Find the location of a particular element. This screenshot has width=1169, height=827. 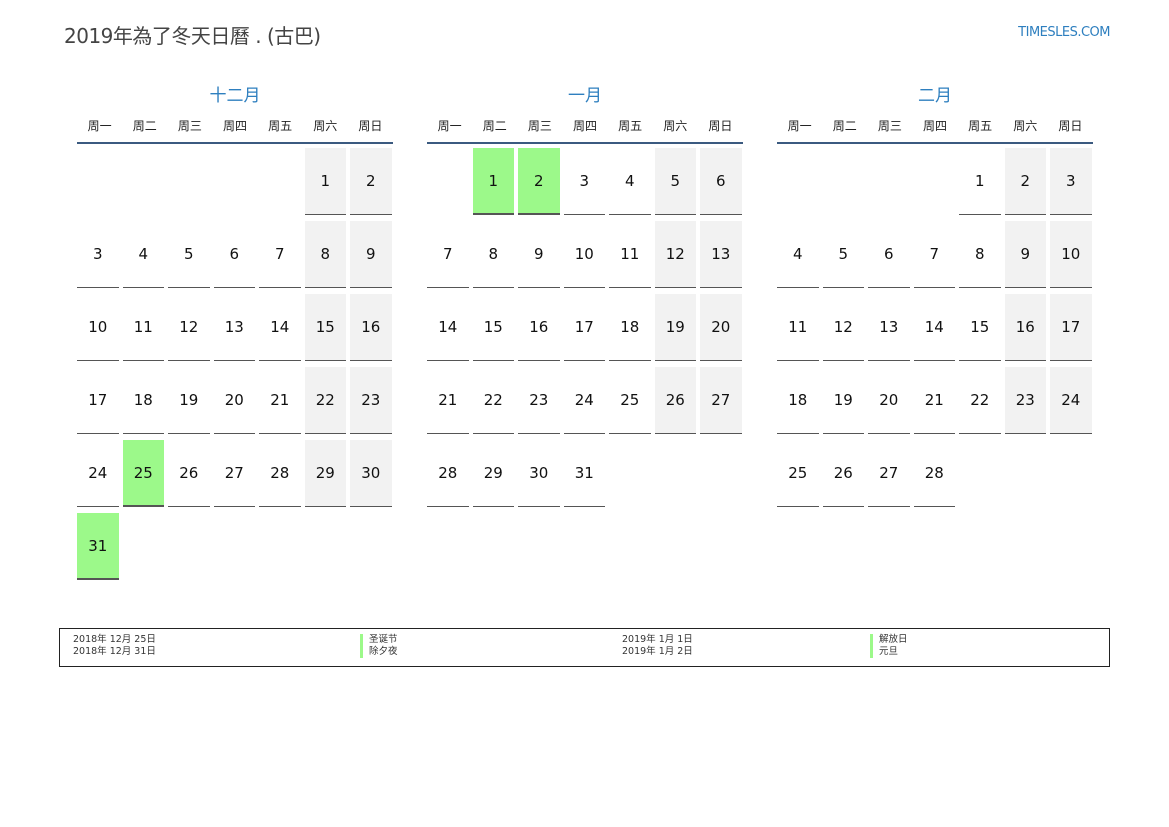

month-title: 一月 is located at coordinates (585, 96).